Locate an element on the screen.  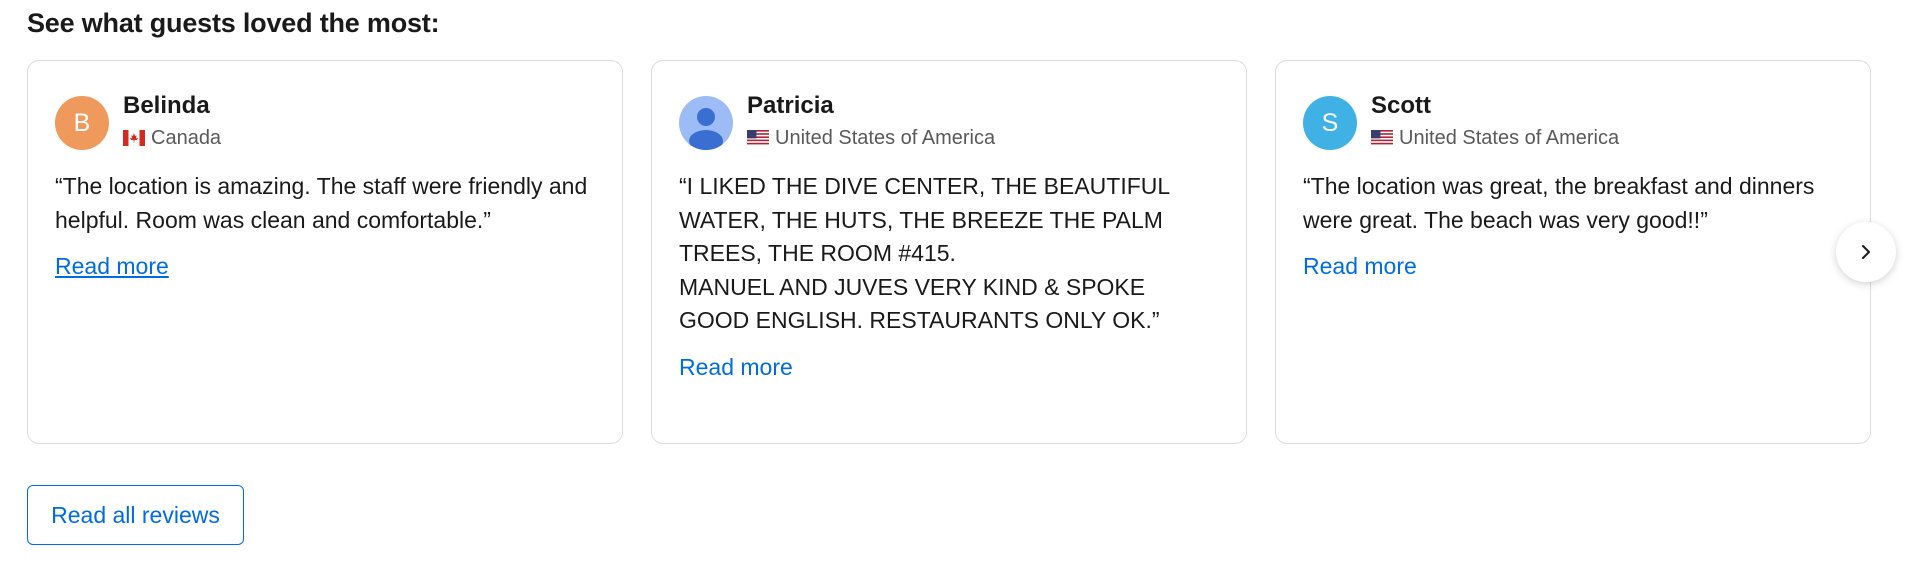
reviewer-name: Scott is located at coordinates (1401, 105).